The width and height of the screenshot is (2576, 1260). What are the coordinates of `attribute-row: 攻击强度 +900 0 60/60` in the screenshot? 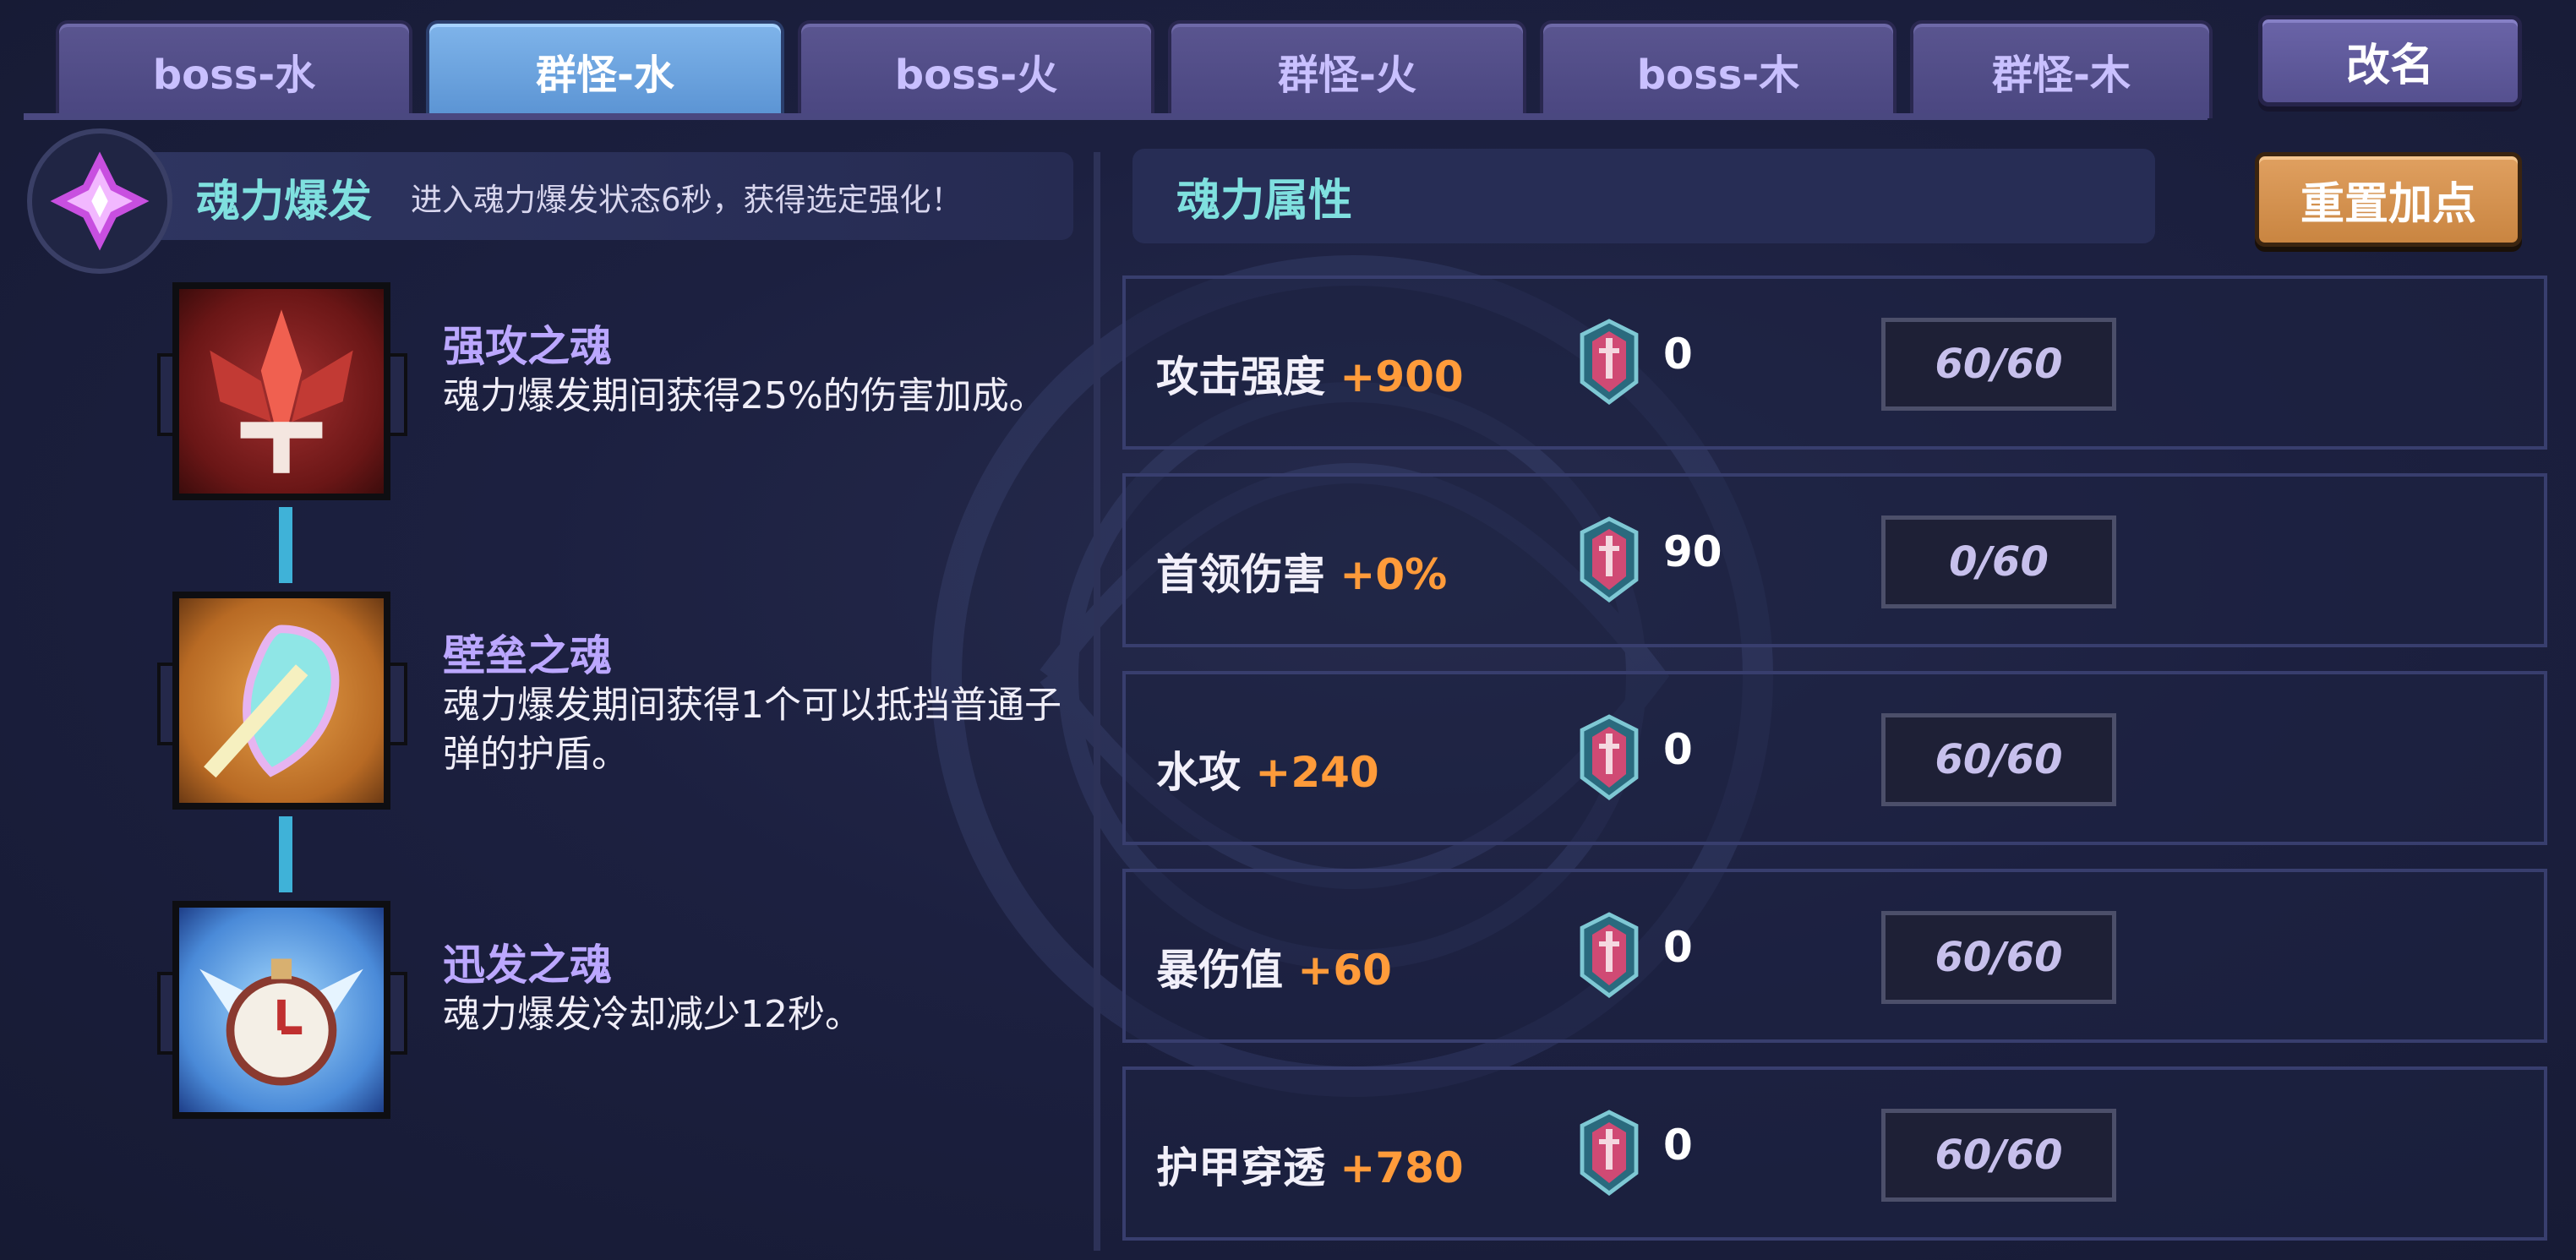 It's located at (1834, 362).